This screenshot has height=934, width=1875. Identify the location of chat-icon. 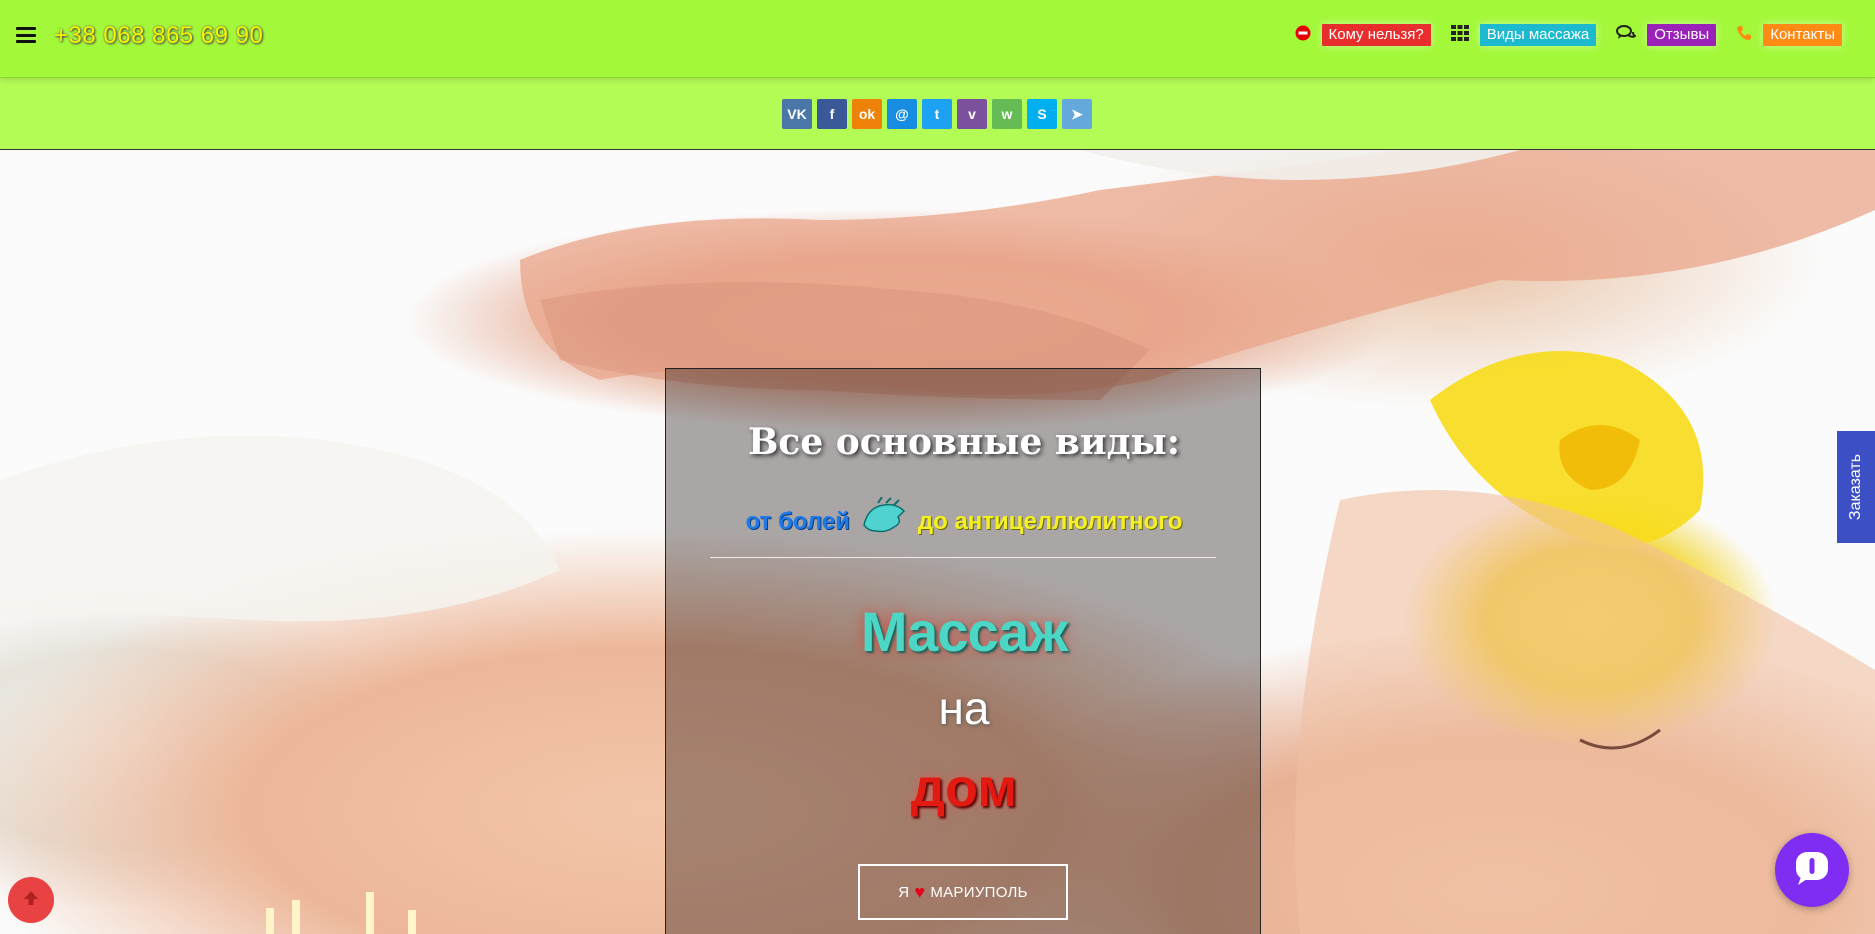
(1812, 870).